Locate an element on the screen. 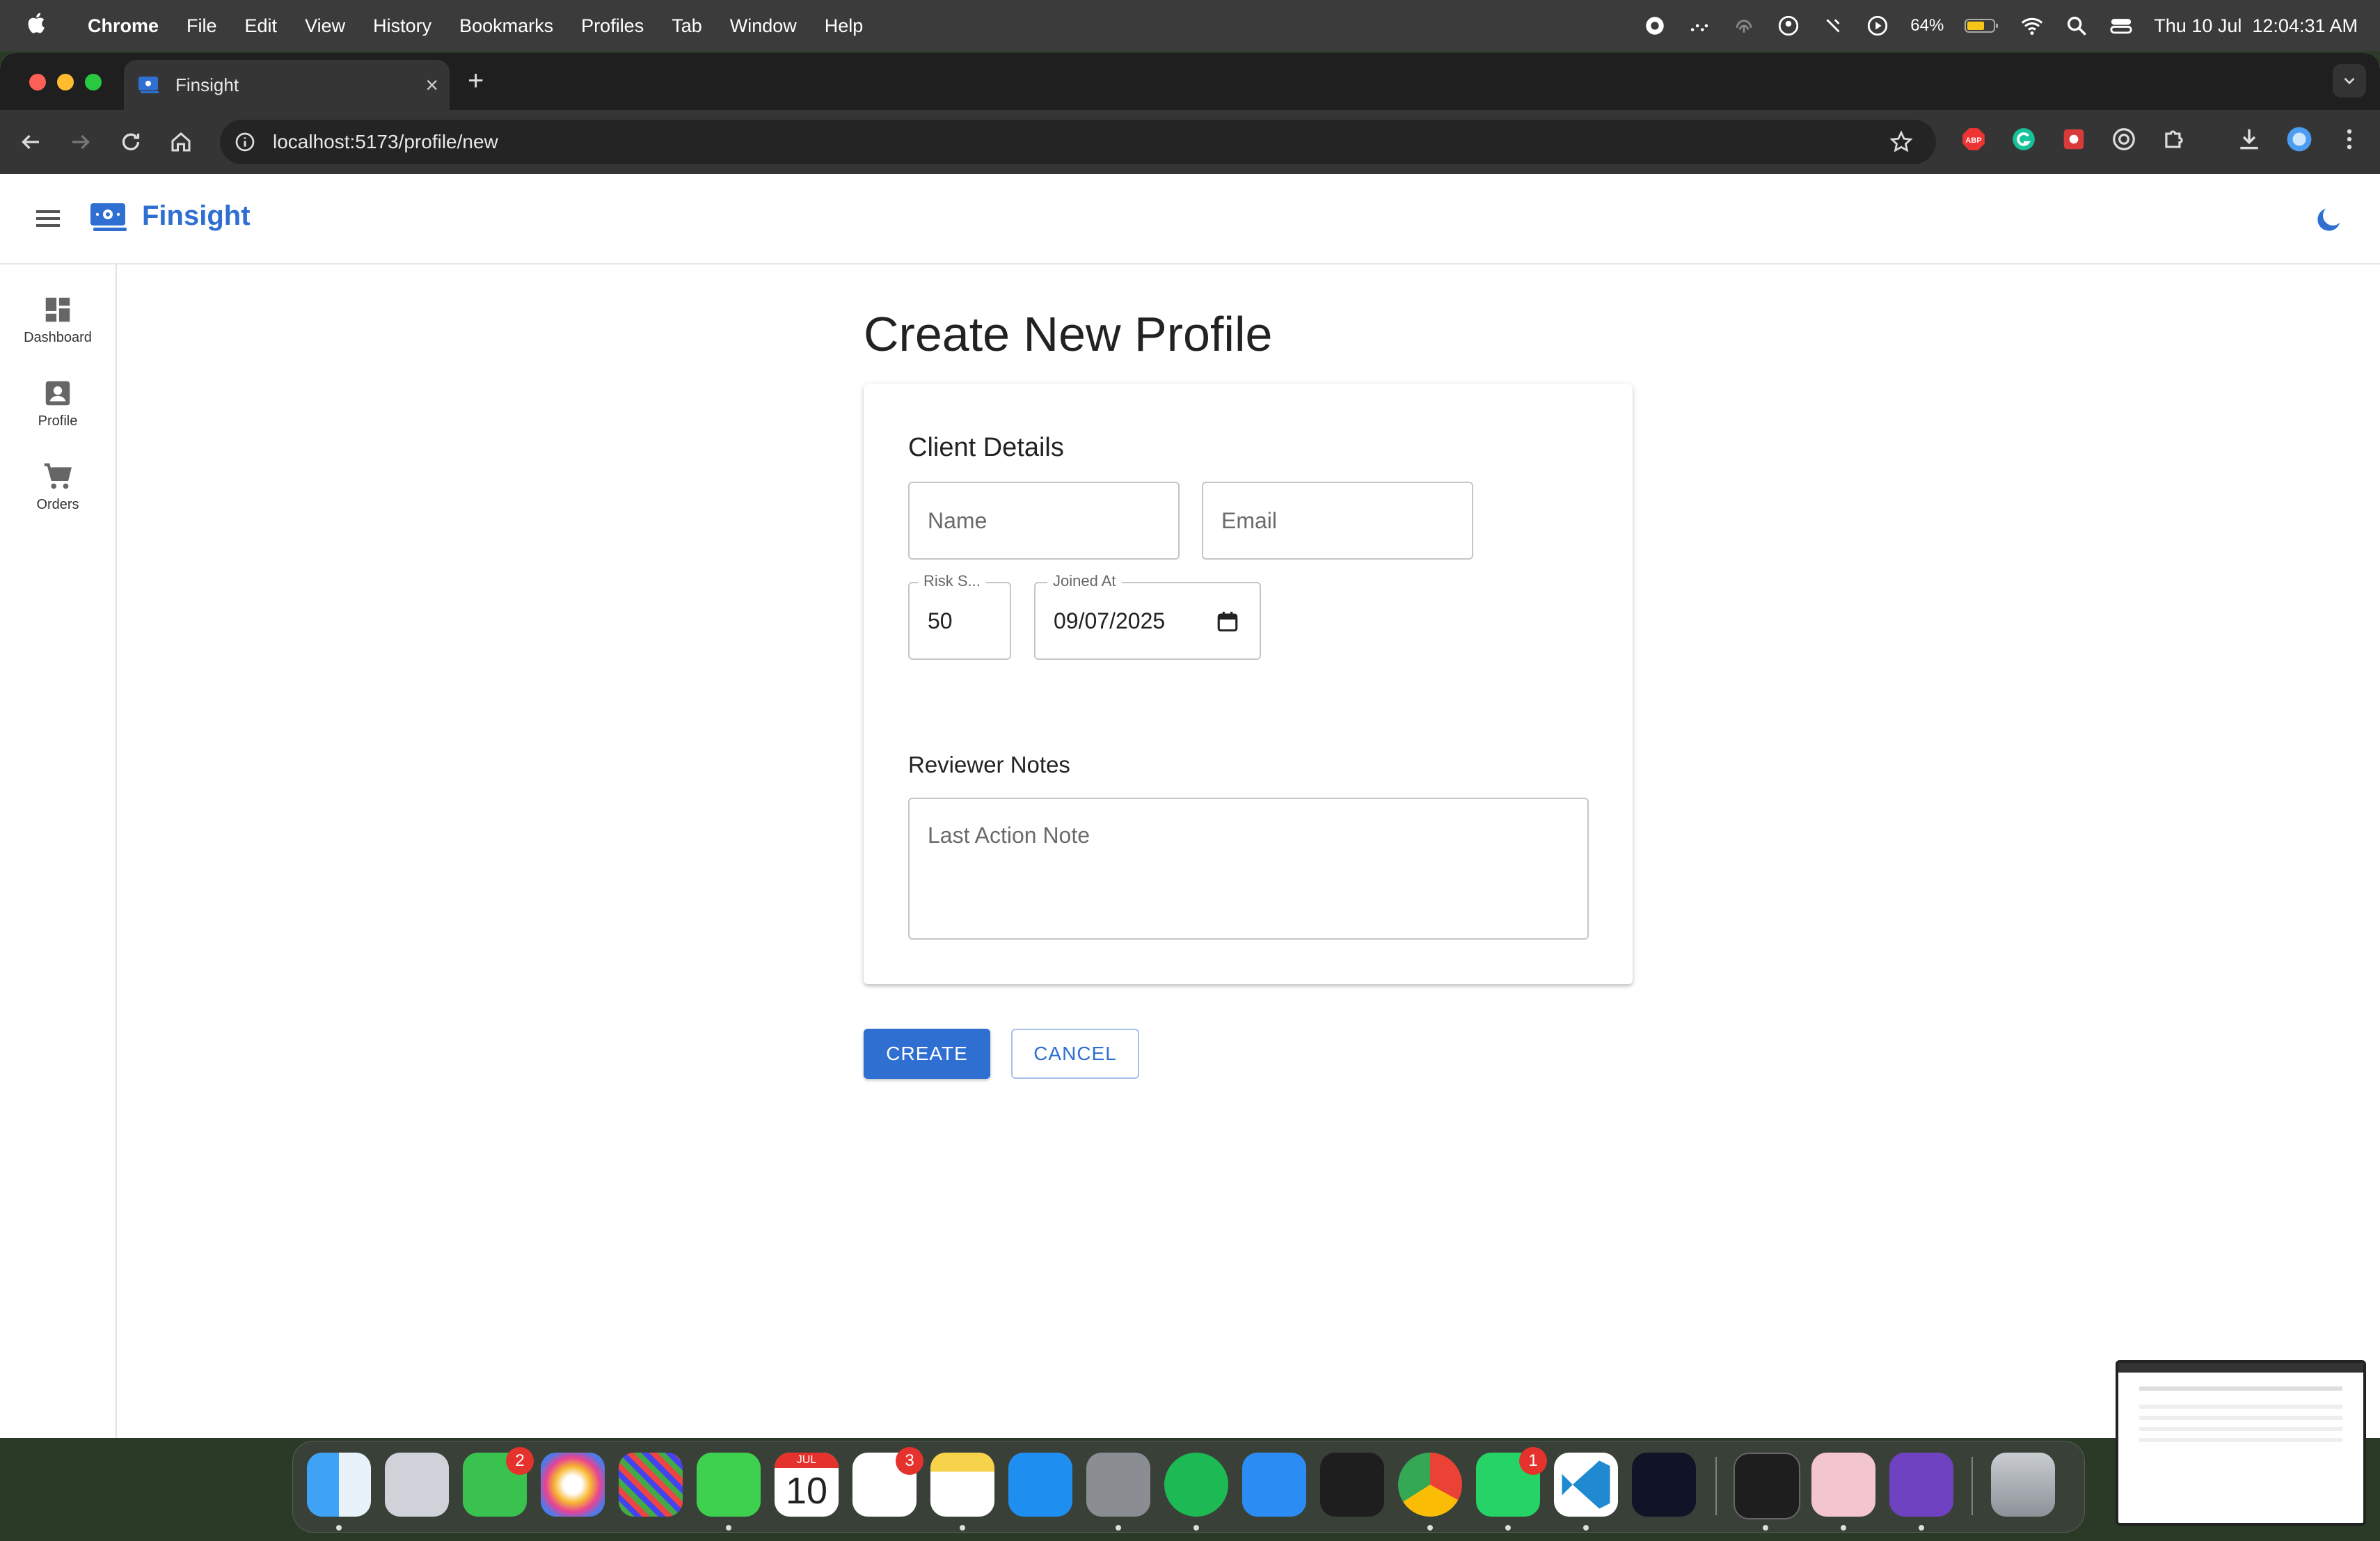  menu-view: View is located at coordinates (325, 26).